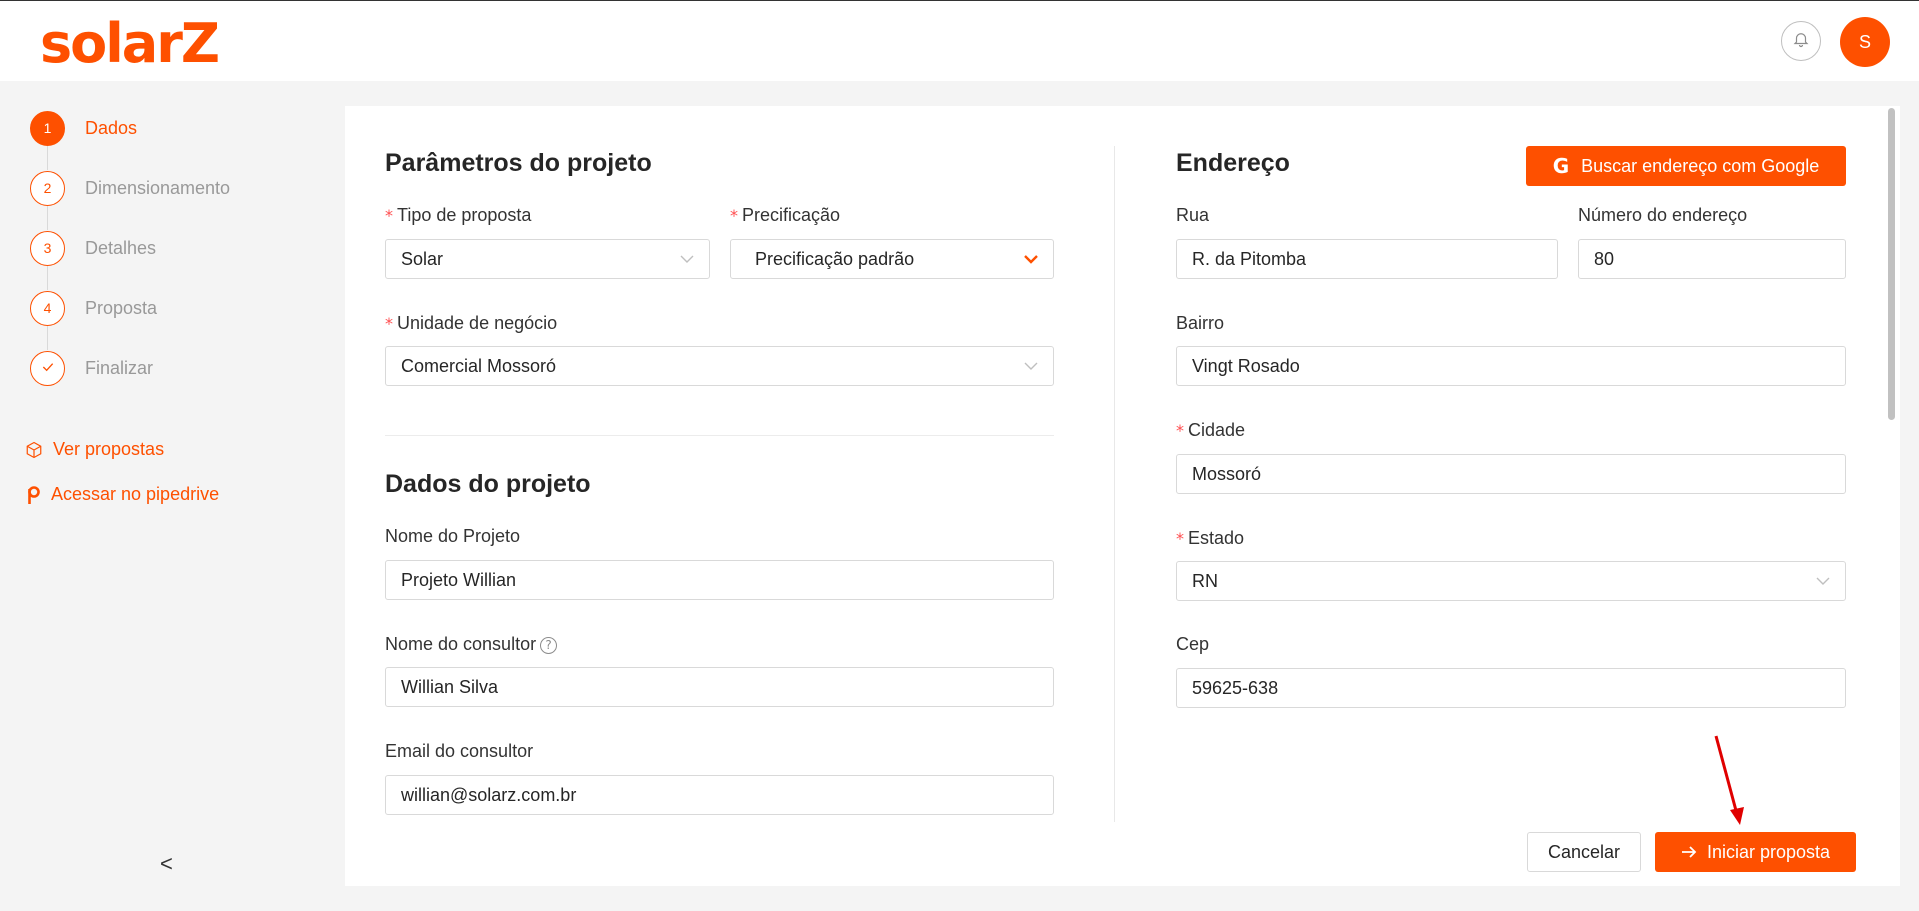 The height and width of the screenshot is (911, 1919). Describe the element at coordinates (1200, 323) in the screenshot. I see `neighborhood-label: Bairro` at that location.